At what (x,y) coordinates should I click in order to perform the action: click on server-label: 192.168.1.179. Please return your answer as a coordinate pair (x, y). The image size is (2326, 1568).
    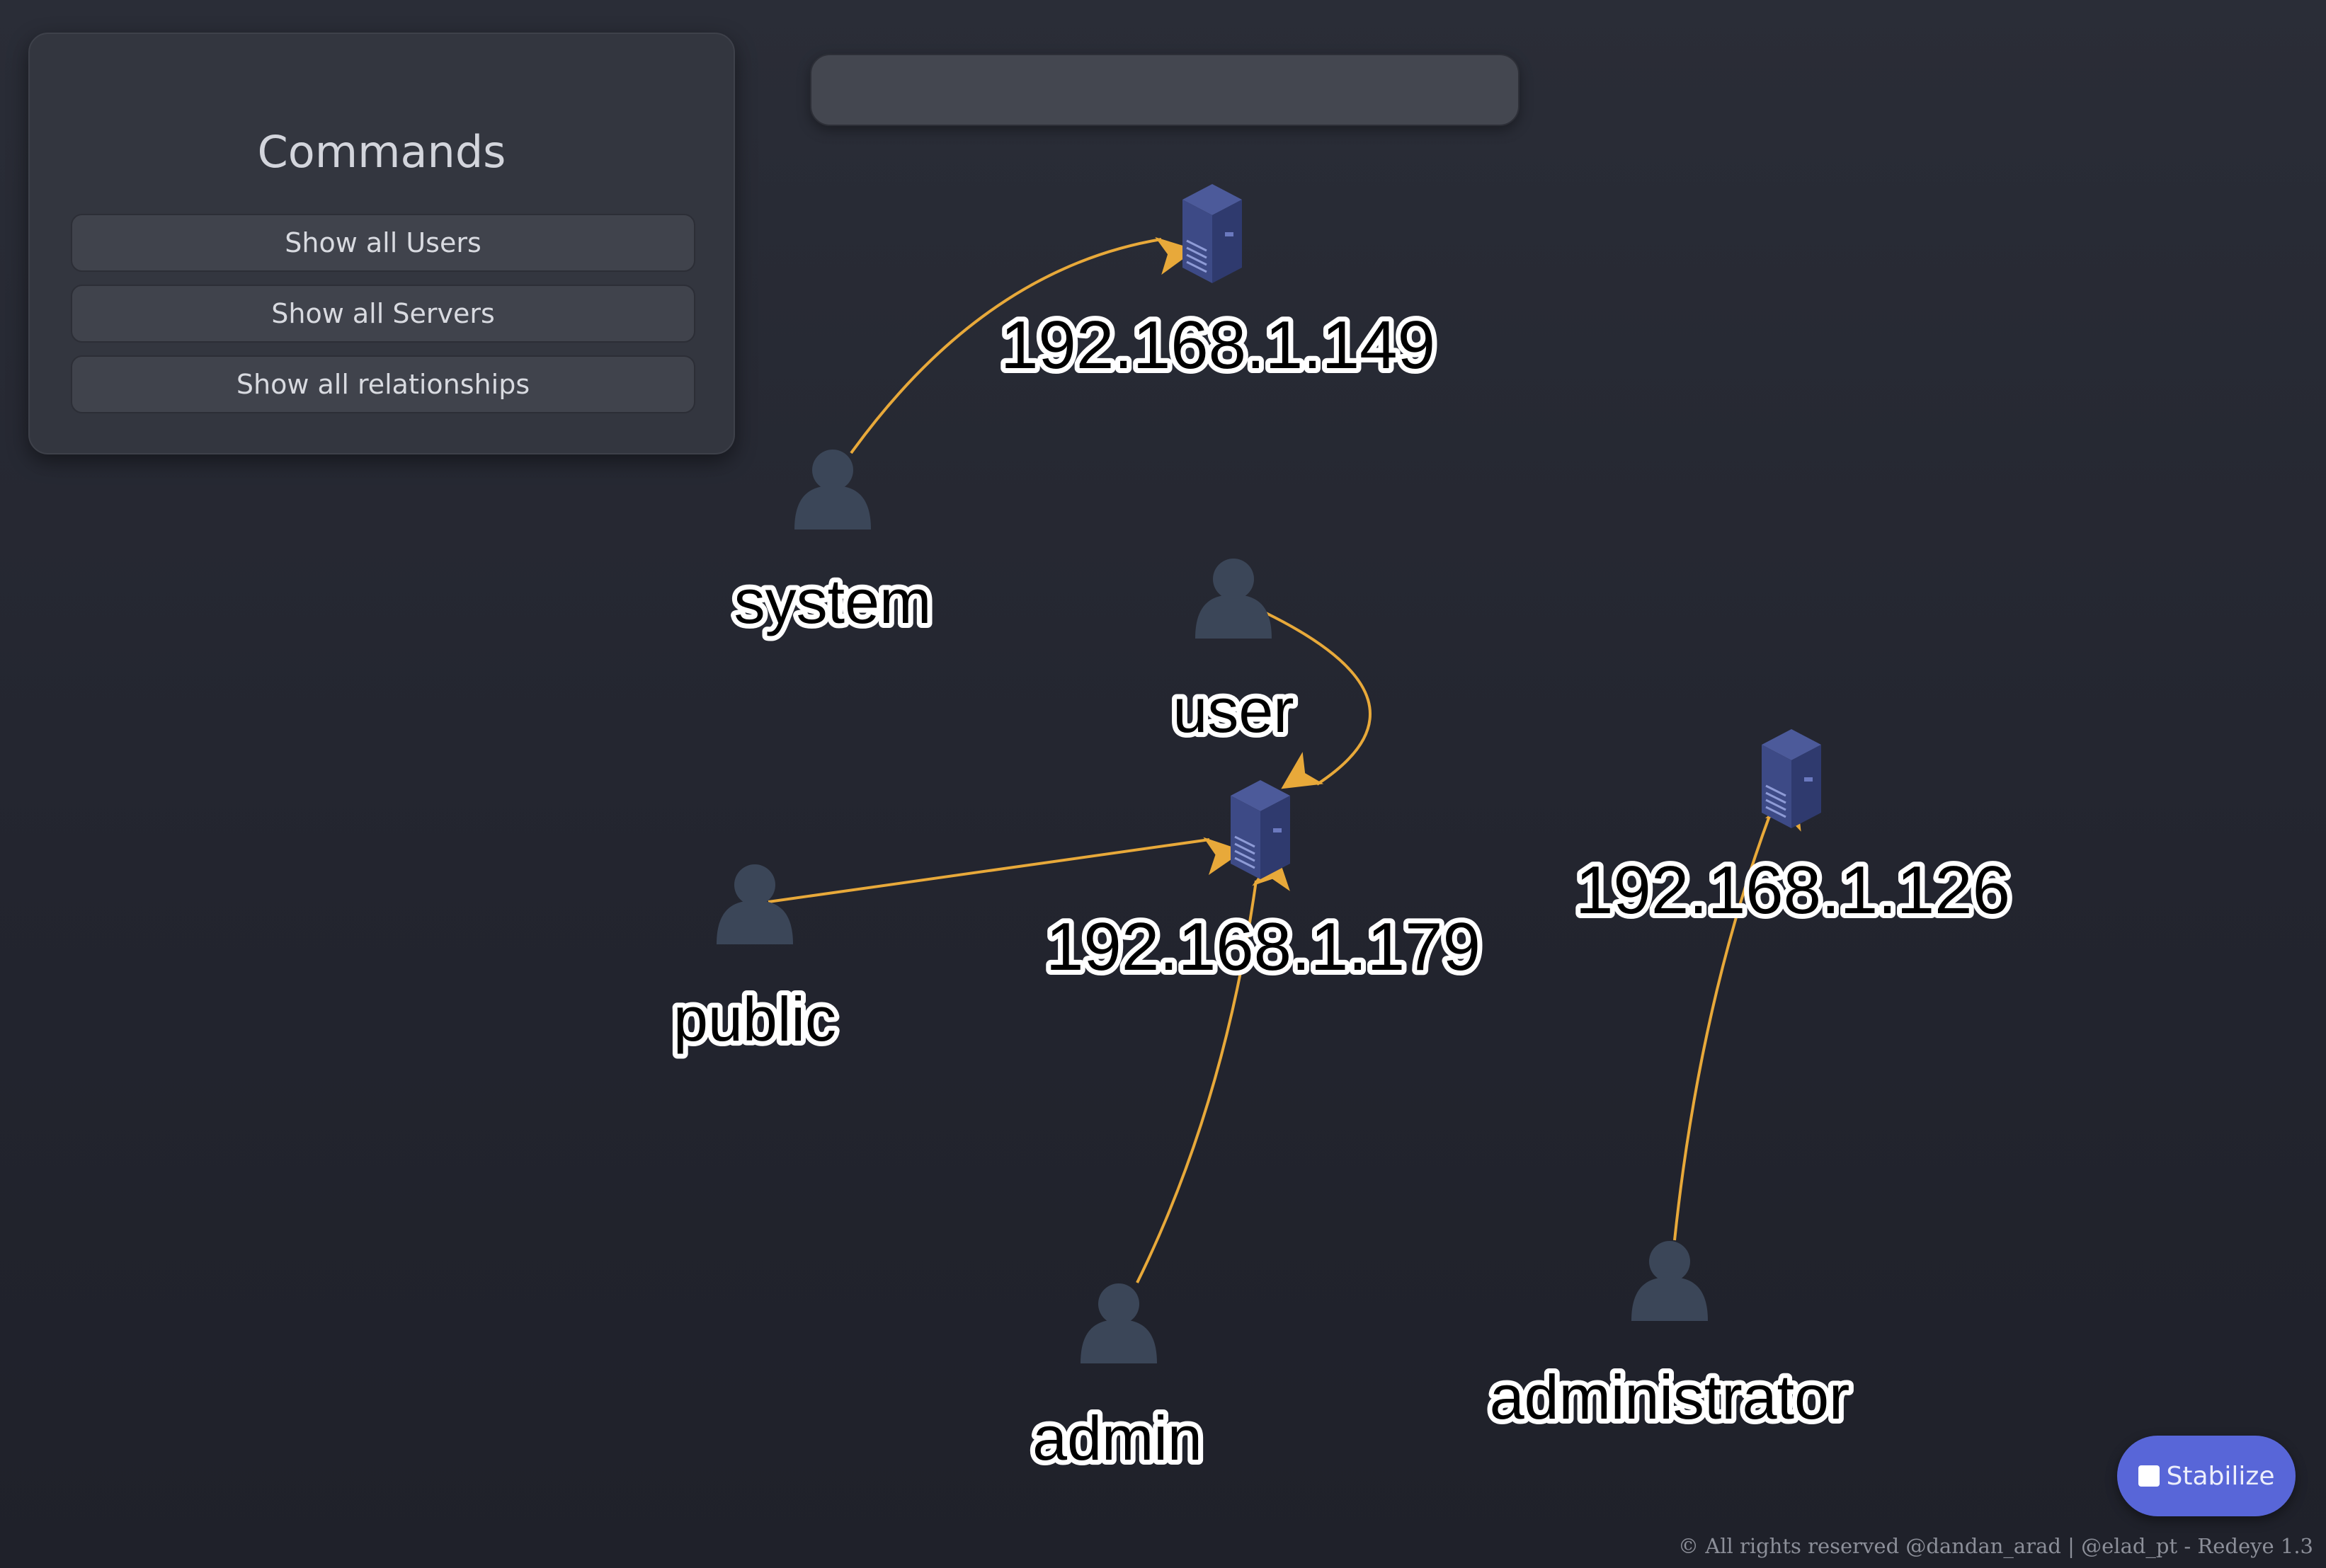
    Looking at the image, I should click on (1263, 947).